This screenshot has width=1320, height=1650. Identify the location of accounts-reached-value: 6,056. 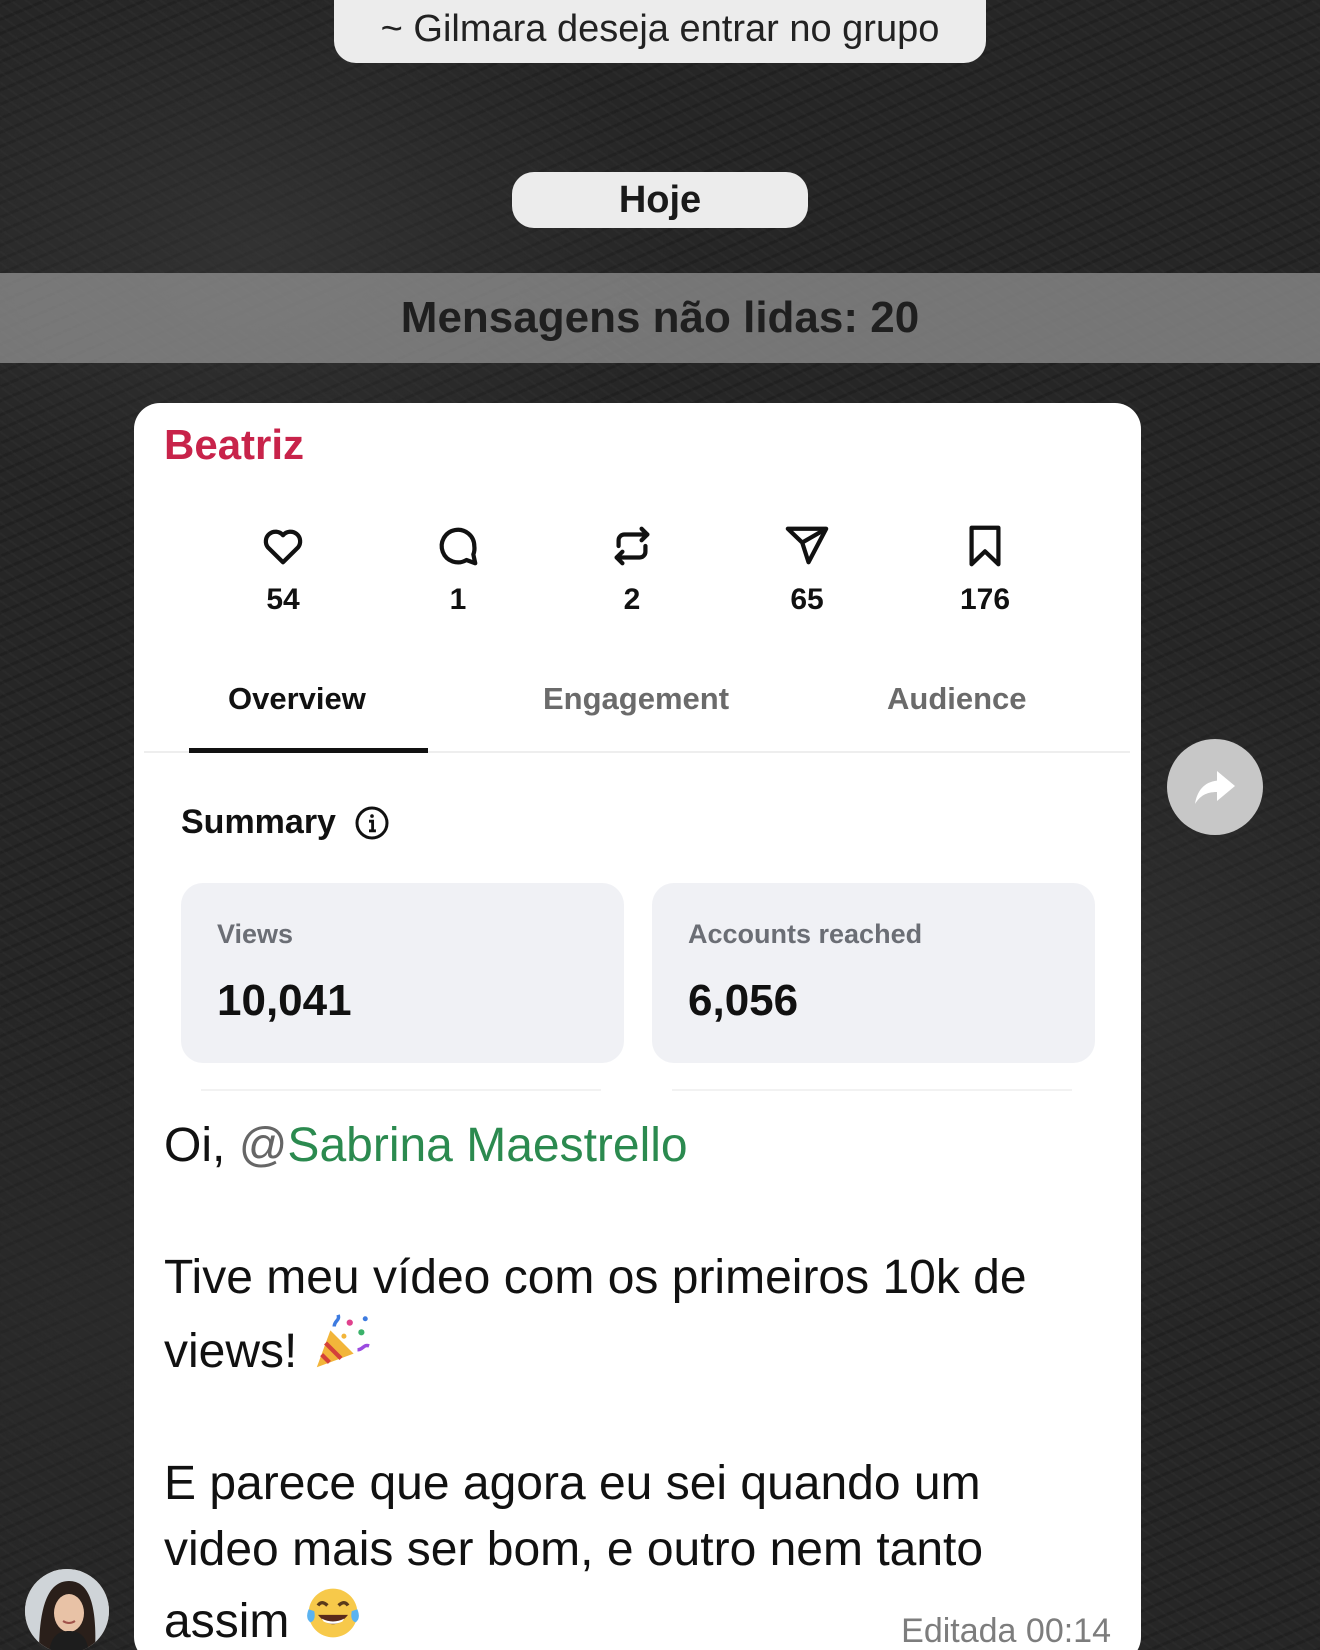
(743, 1000).